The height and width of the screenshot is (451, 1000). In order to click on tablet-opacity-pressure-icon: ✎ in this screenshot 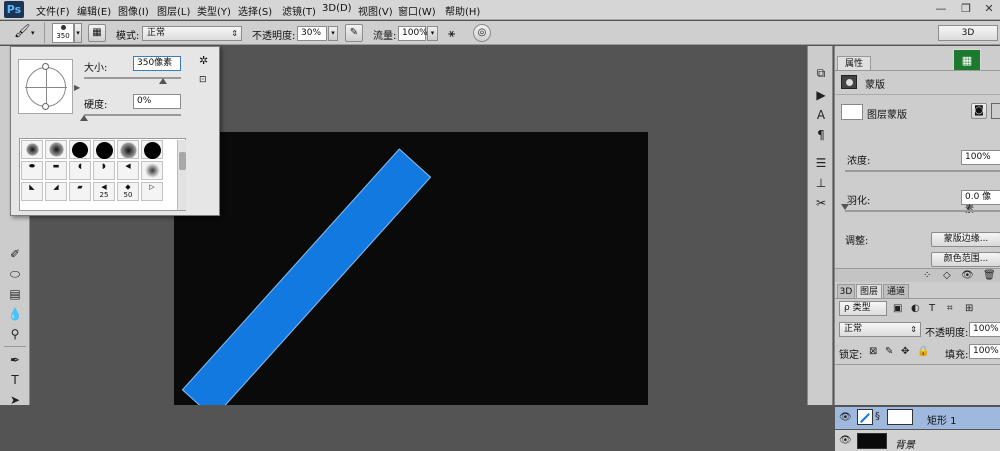, I will do `click(354, 33)`.